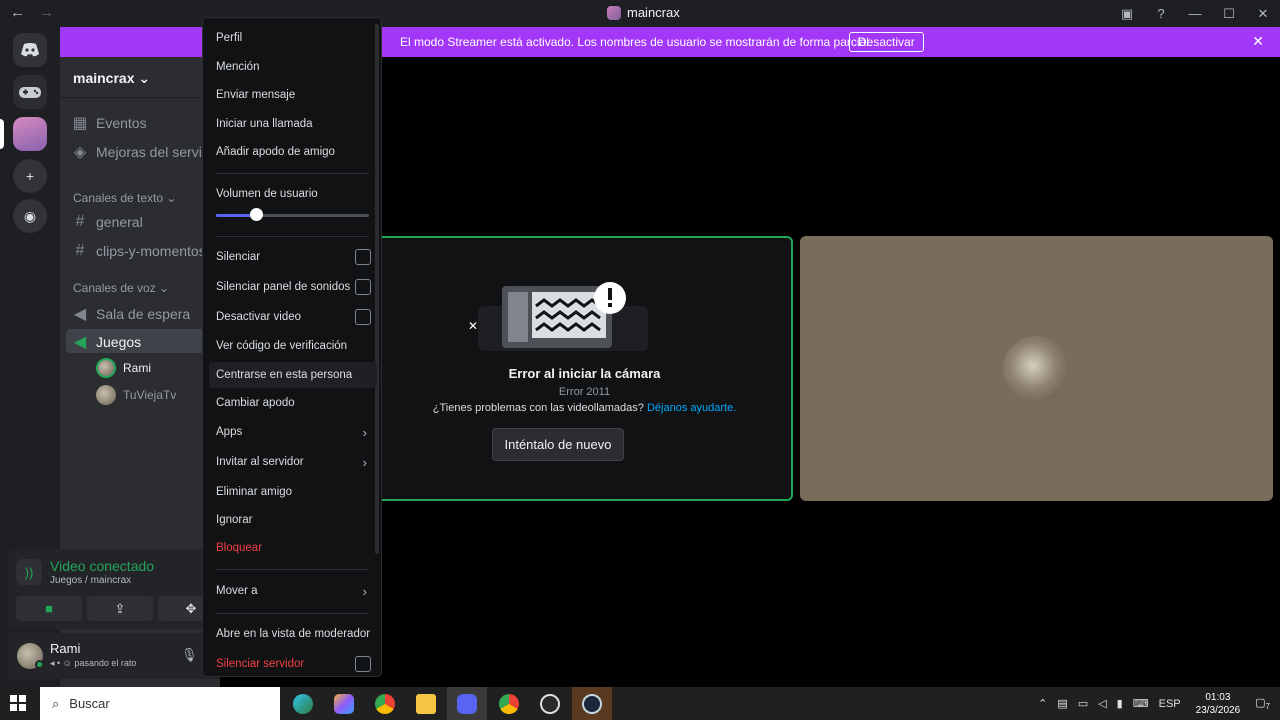 Image resolution: width=1280 pixels, height=720 pixels. I want to click on menu-item-mute-soundboard: Silenciar panel de sonidos, so click(293, 287).